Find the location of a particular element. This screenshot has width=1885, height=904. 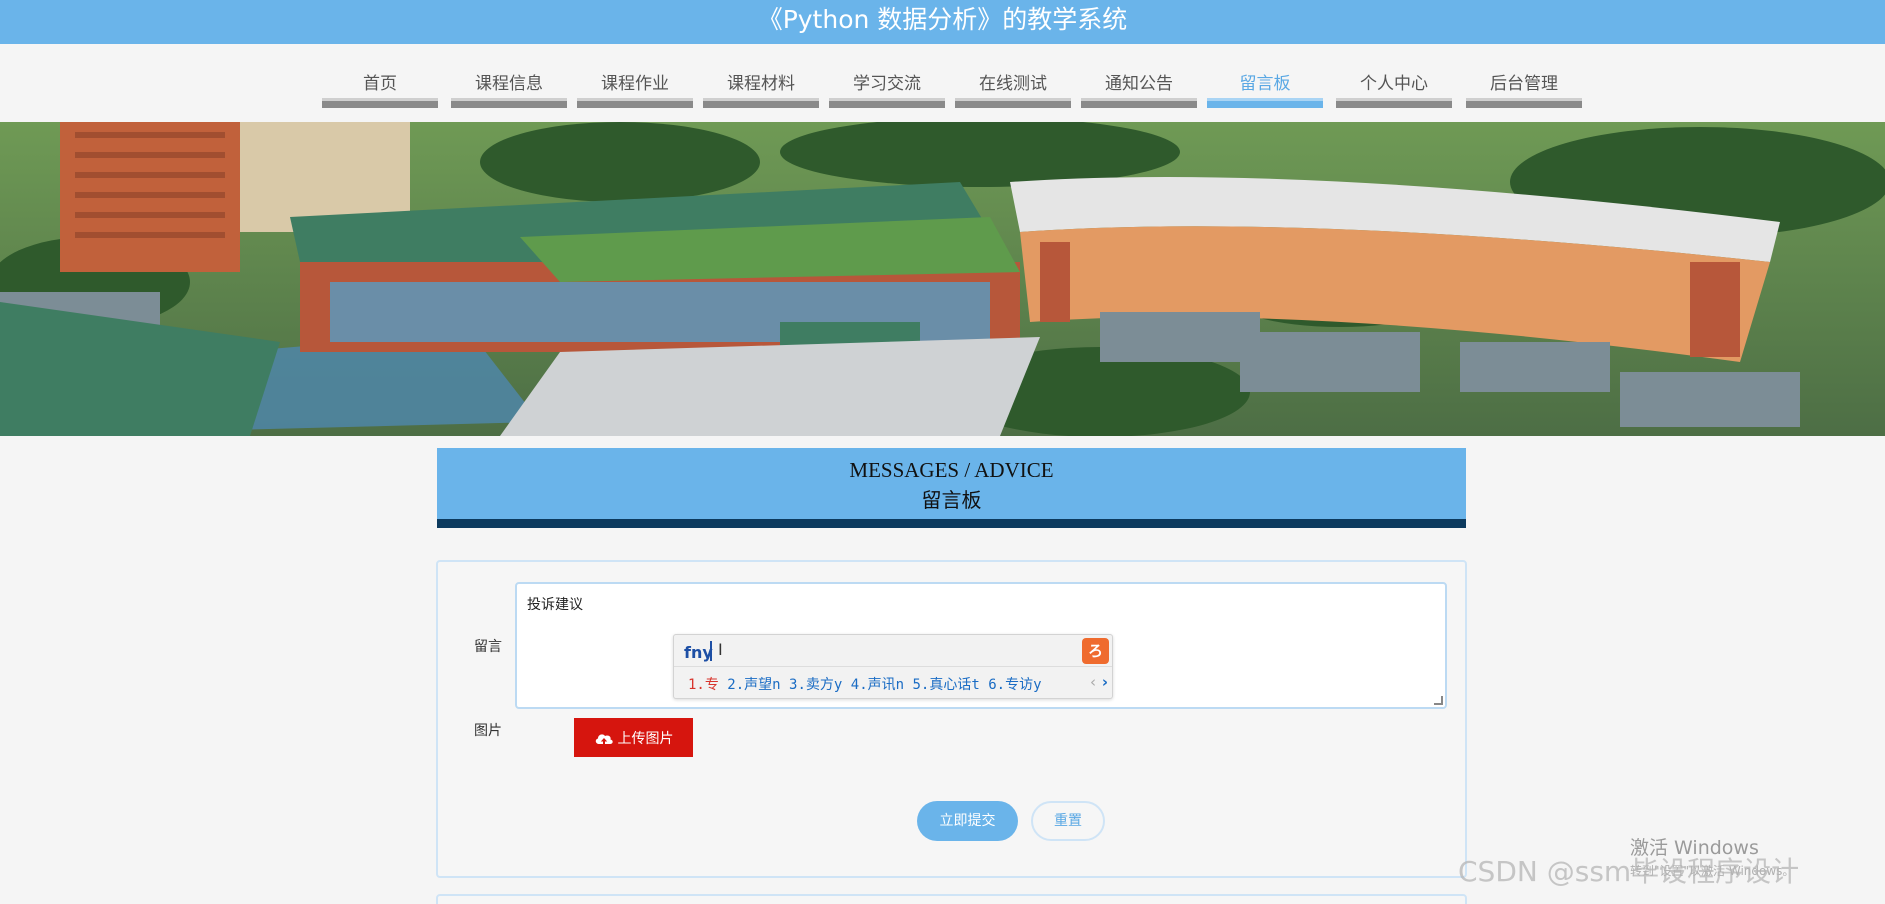

nav-item-label: 课程材料 is located at coordinates (761, 84).